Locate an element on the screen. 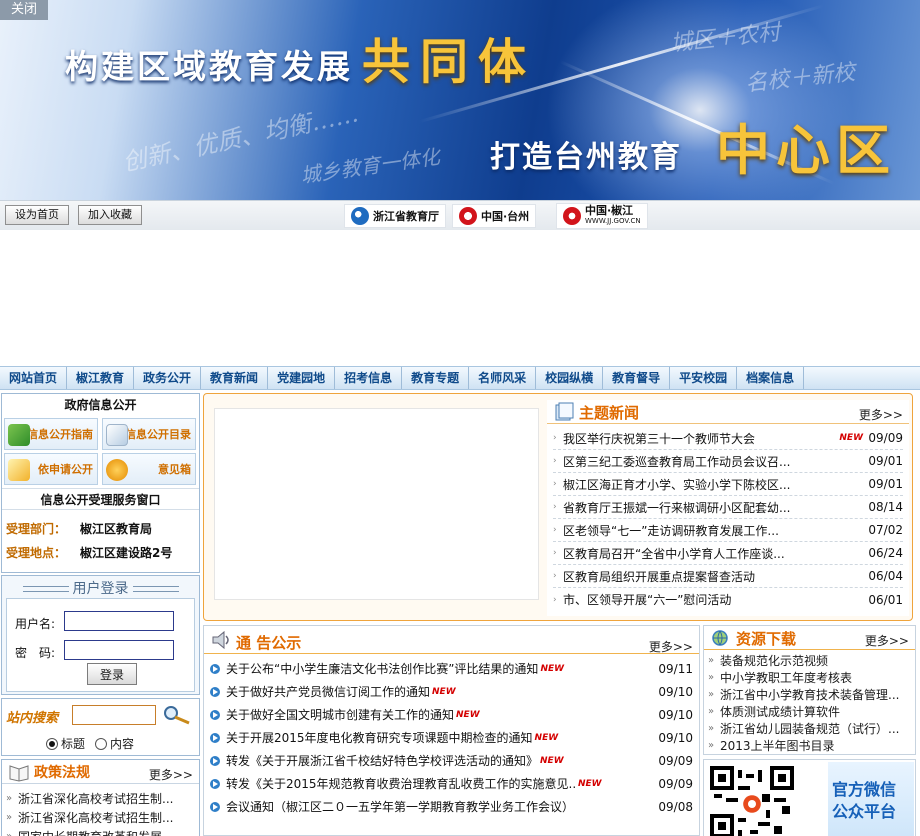 This screenshot has height=836, width=920. nav-item-jiaojiang-education: 椒江教育 is located at coordinates (101, 378).